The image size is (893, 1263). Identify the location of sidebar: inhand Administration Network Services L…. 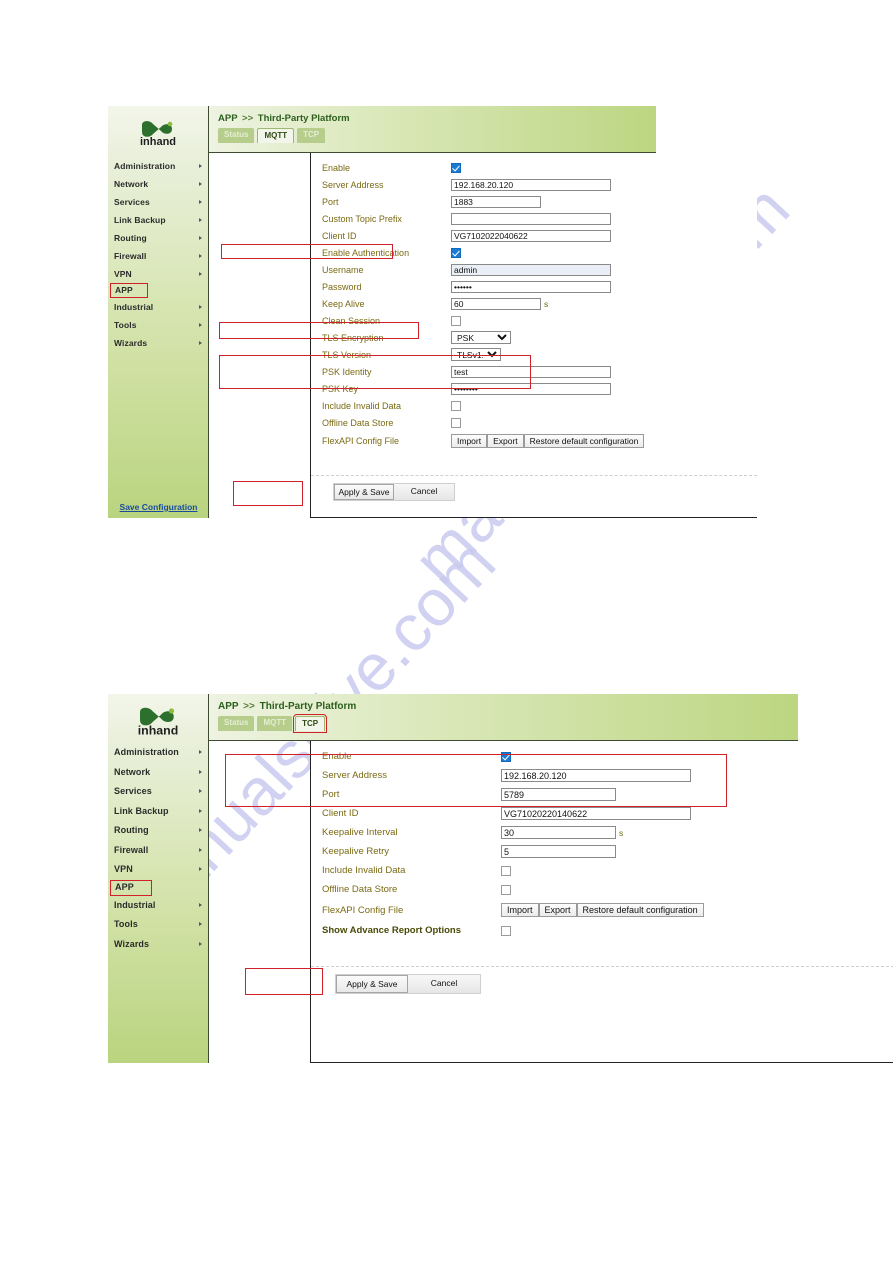
(158, 878).